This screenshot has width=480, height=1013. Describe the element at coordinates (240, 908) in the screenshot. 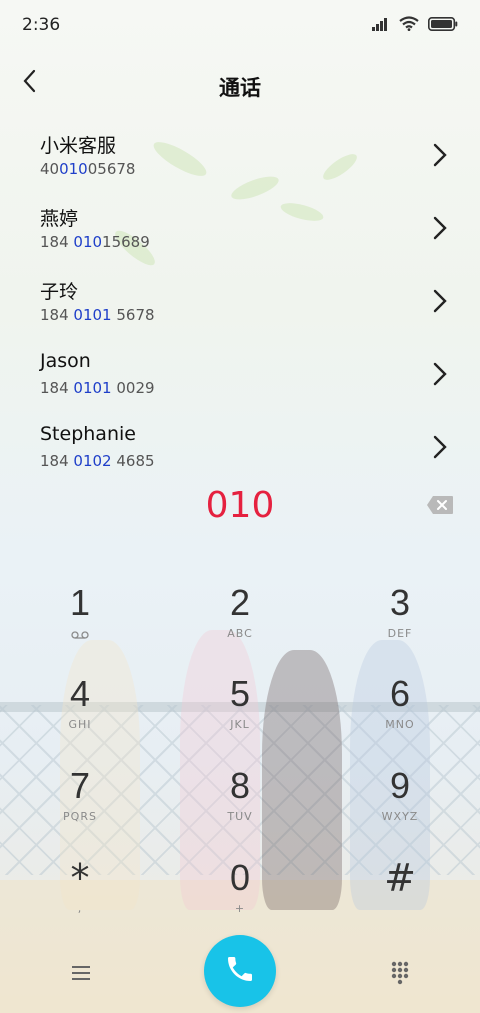

I see `key-letters: +` at that location.